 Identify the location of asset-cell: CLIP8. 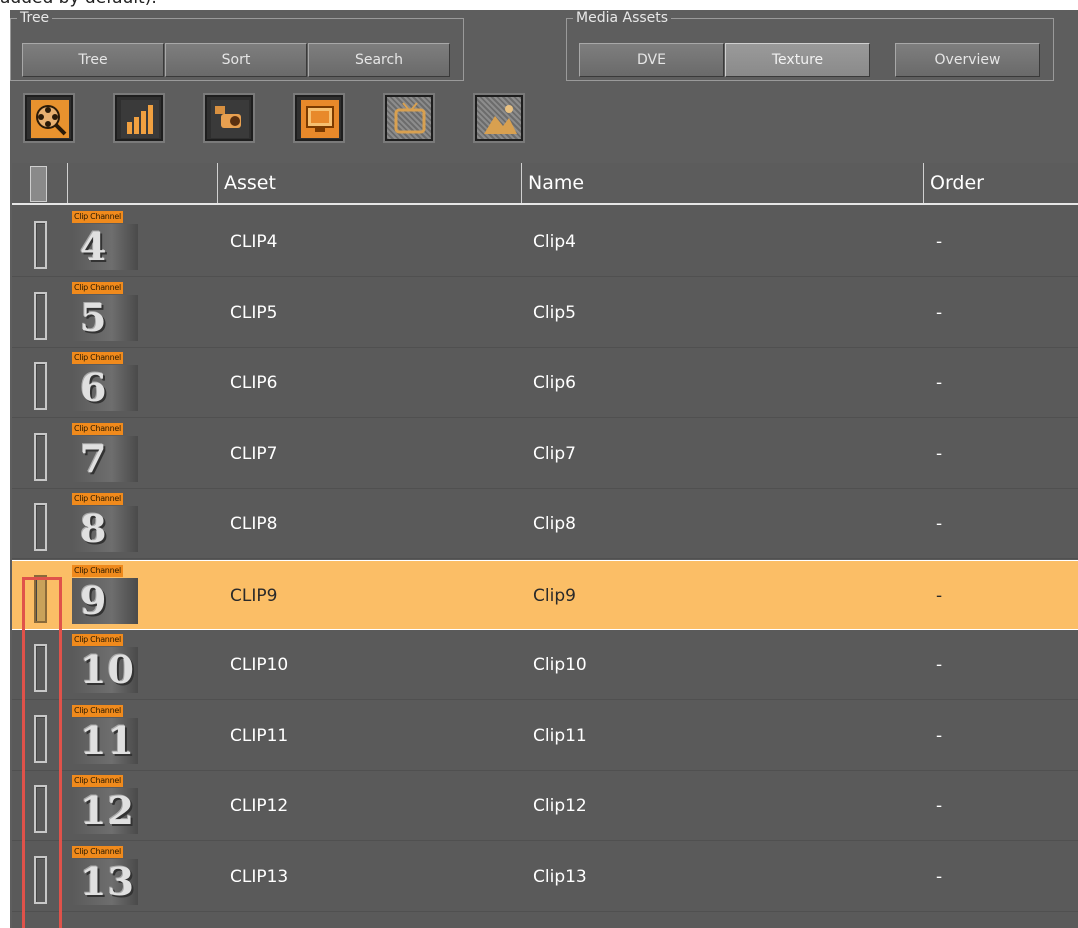
(254, 524).